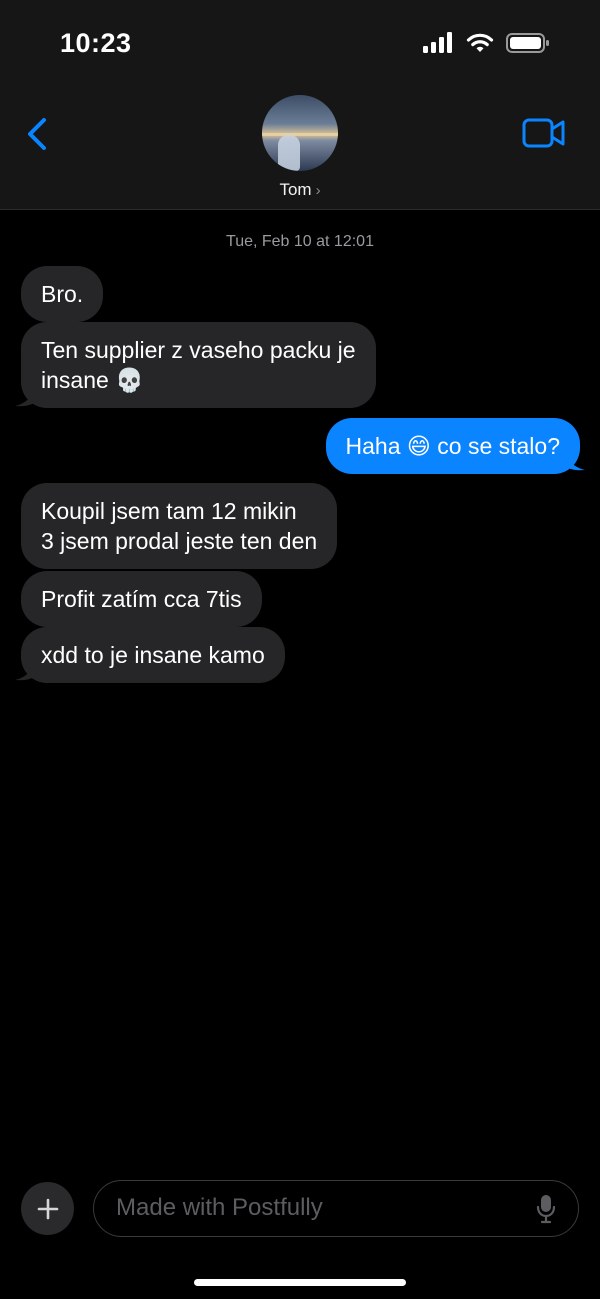 Image resolution: width=600 pixels, height=1299 pixels. I want to click on message-input: Made with Postfully, so click(336, 1208).